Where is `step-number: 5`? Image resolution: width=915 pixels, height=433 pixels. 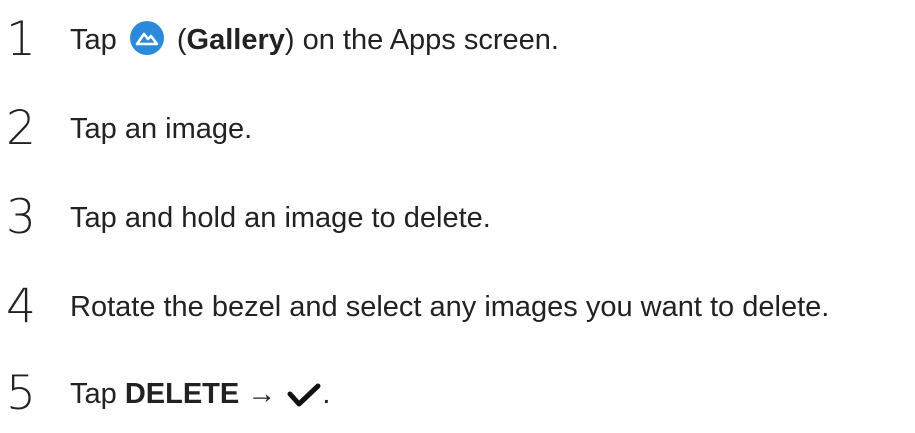
step-number: 5 is located at coordinates (21, 393).